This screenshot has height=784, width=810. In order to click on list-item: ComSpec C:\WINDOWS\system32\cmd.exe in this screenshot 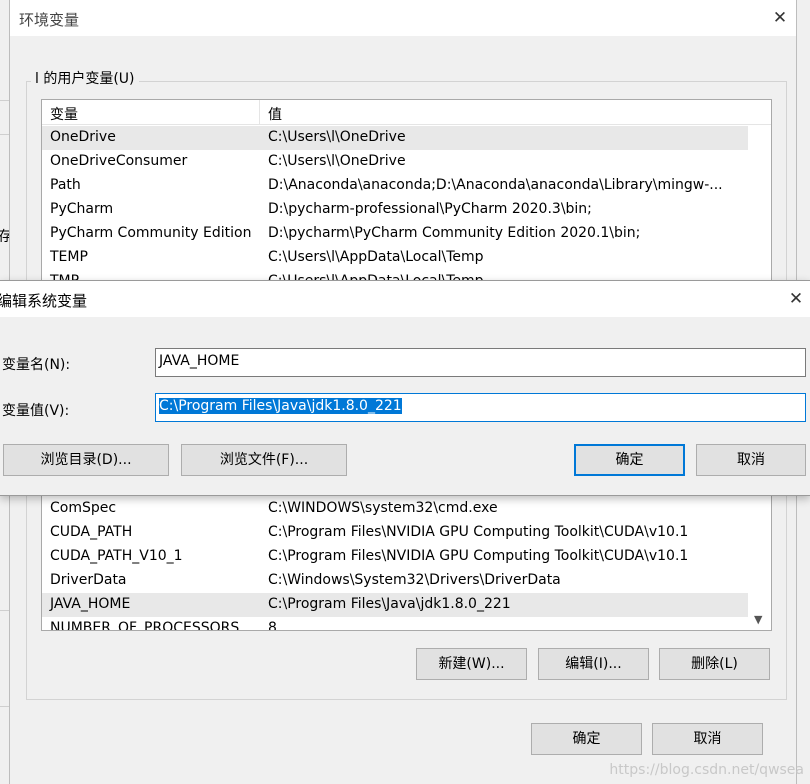, I will do `click(395, 509)`.